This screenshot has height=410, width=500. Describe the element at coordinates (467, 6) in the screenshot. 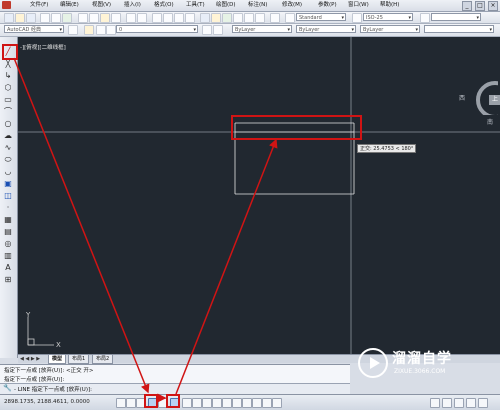

I see `minimize-button: _` at that location.